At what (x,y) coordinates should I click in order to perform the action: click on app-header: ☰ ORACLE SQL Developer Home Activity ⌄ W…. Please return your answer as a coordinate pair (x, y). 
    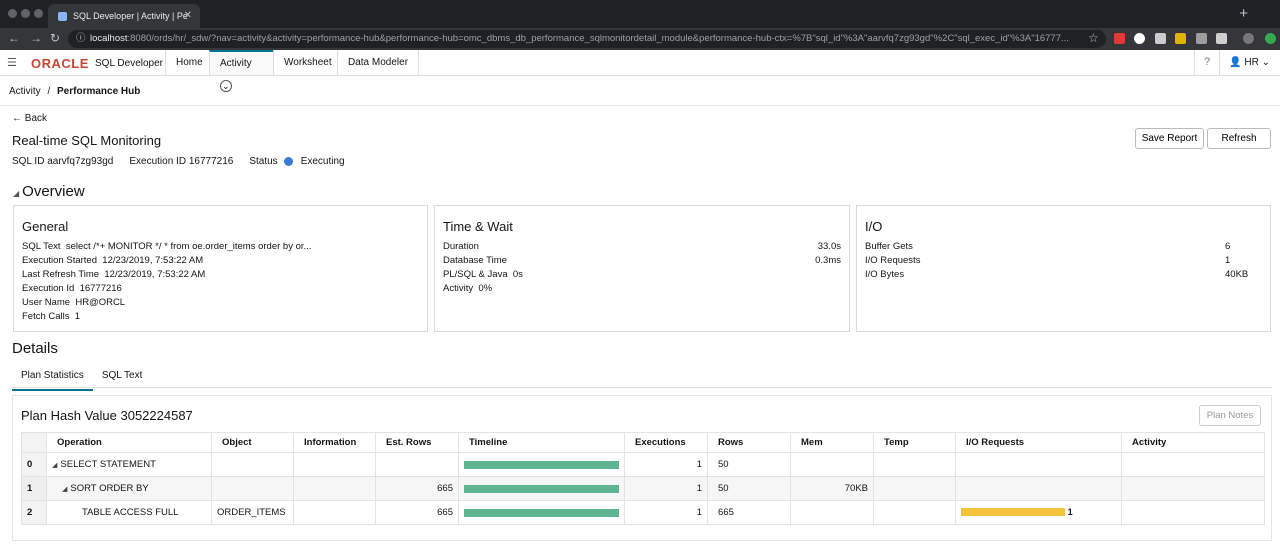
    Looking at the image, I should click on (640, 71).